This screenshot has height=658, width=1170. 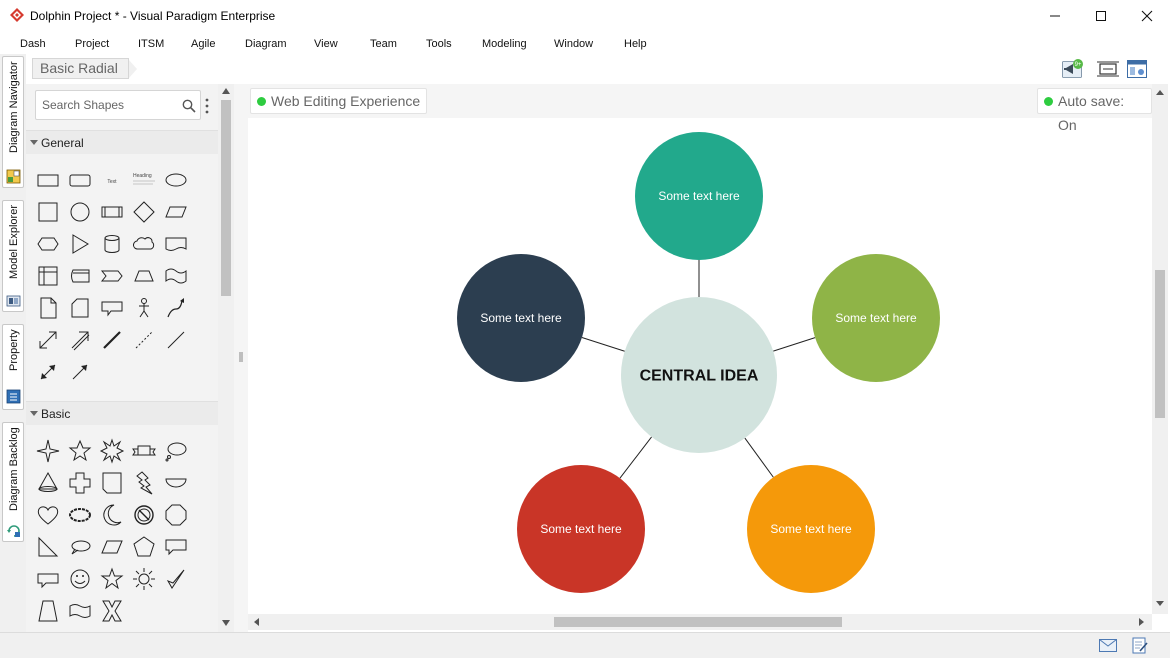 What do you see at coordinates (92, 44) in the screenshot?
I see `menu-project: Project` at bounding box center [92, 44].